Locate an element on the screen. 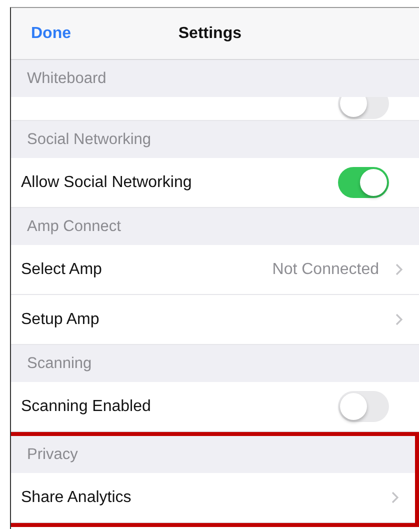 The width and height of the screenshot is (419, 529). section-header: Scanning is located at coordinates (59, 363).